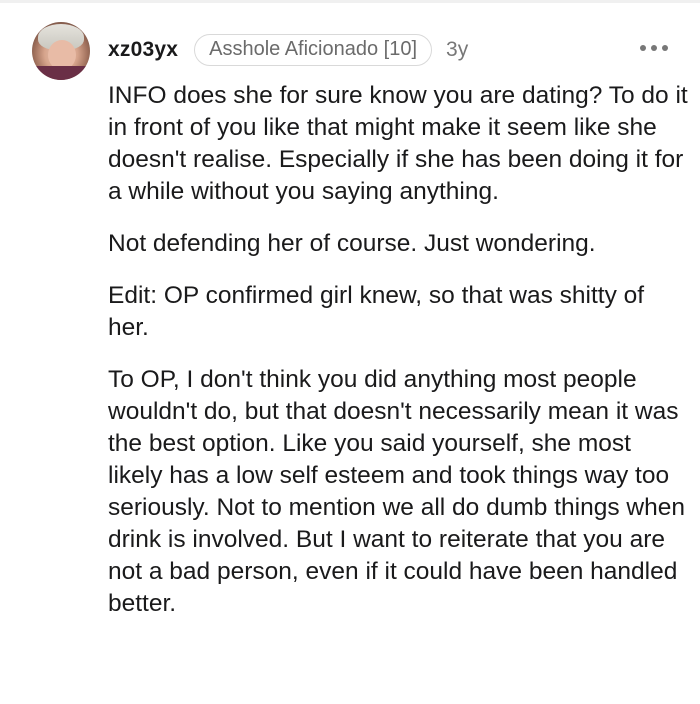  I want to click on user-flair: Asshole Aficionado [10], so click(313, 50).